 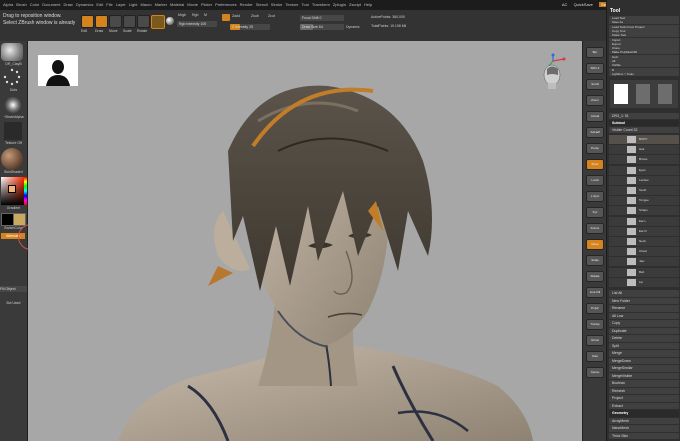 What do you see at coordinates (595, 228) in the screenshot?
I see `shelf-button-frame: Frame` at bounding box center [595, 228].